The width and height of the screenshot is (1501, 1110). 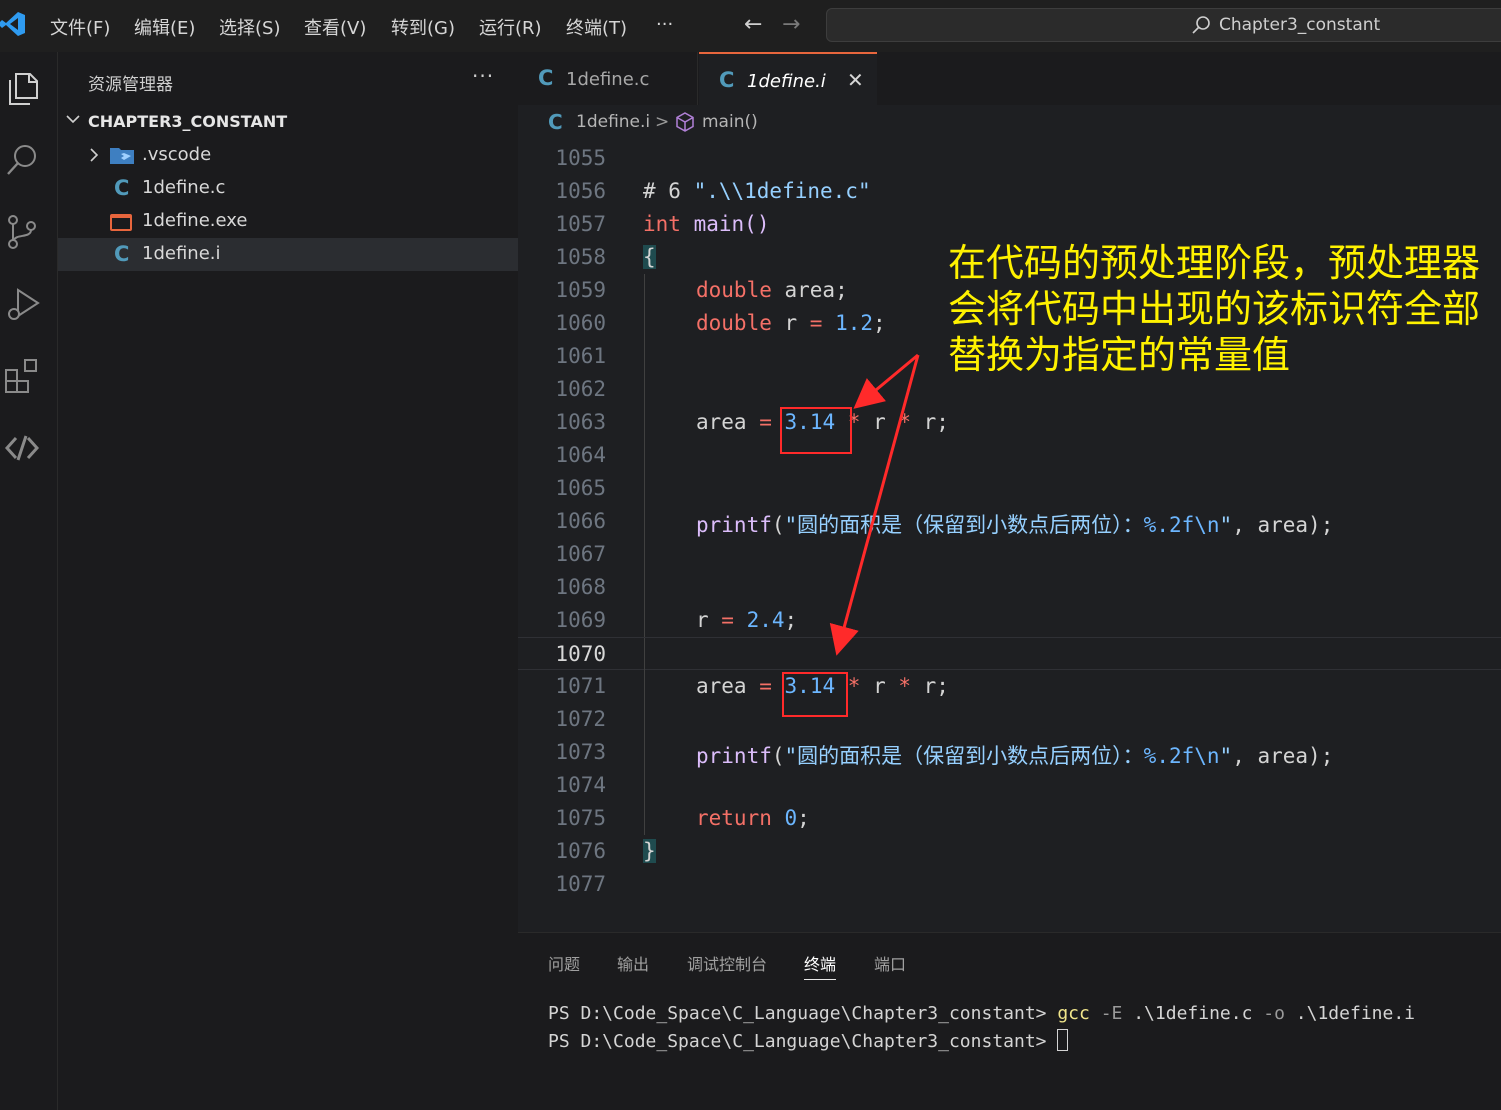 What do you see at coordinates (22, 160) in the screenshot?
I see `search-sidebar-icon` at bounding box center [22, 160].